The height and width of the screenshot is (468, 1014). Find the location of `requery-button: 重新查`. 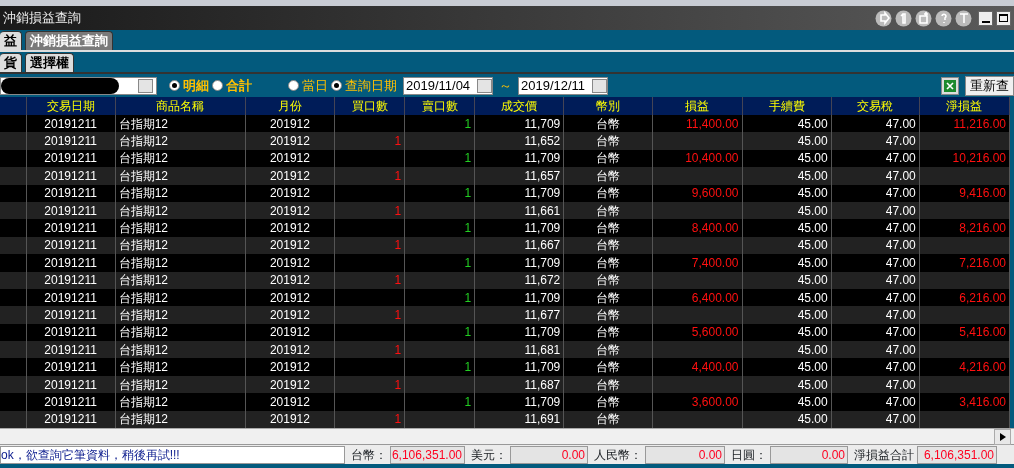

requery-button: 重新查 is located at coordinates (989, 85).